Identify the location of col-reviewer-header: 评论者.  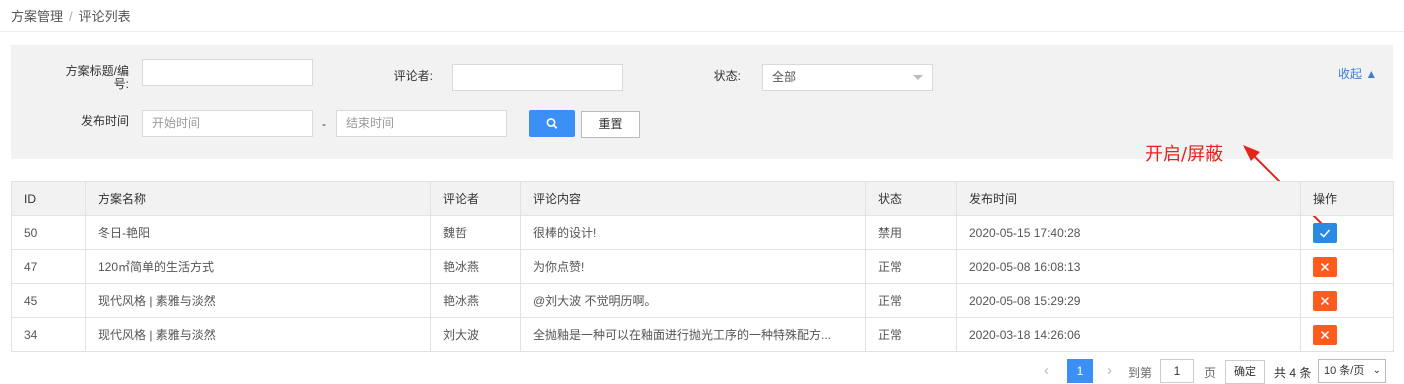
(475, 198).